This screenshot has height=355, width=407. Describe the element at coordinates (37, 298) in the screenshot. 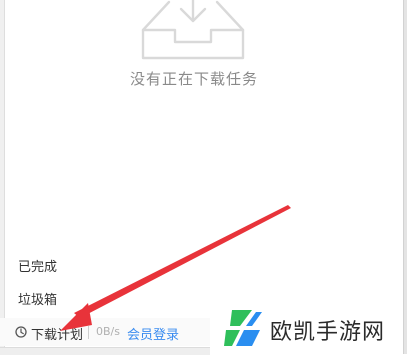

I see `sidebar-item-trash: 垃圾箱` at that location.